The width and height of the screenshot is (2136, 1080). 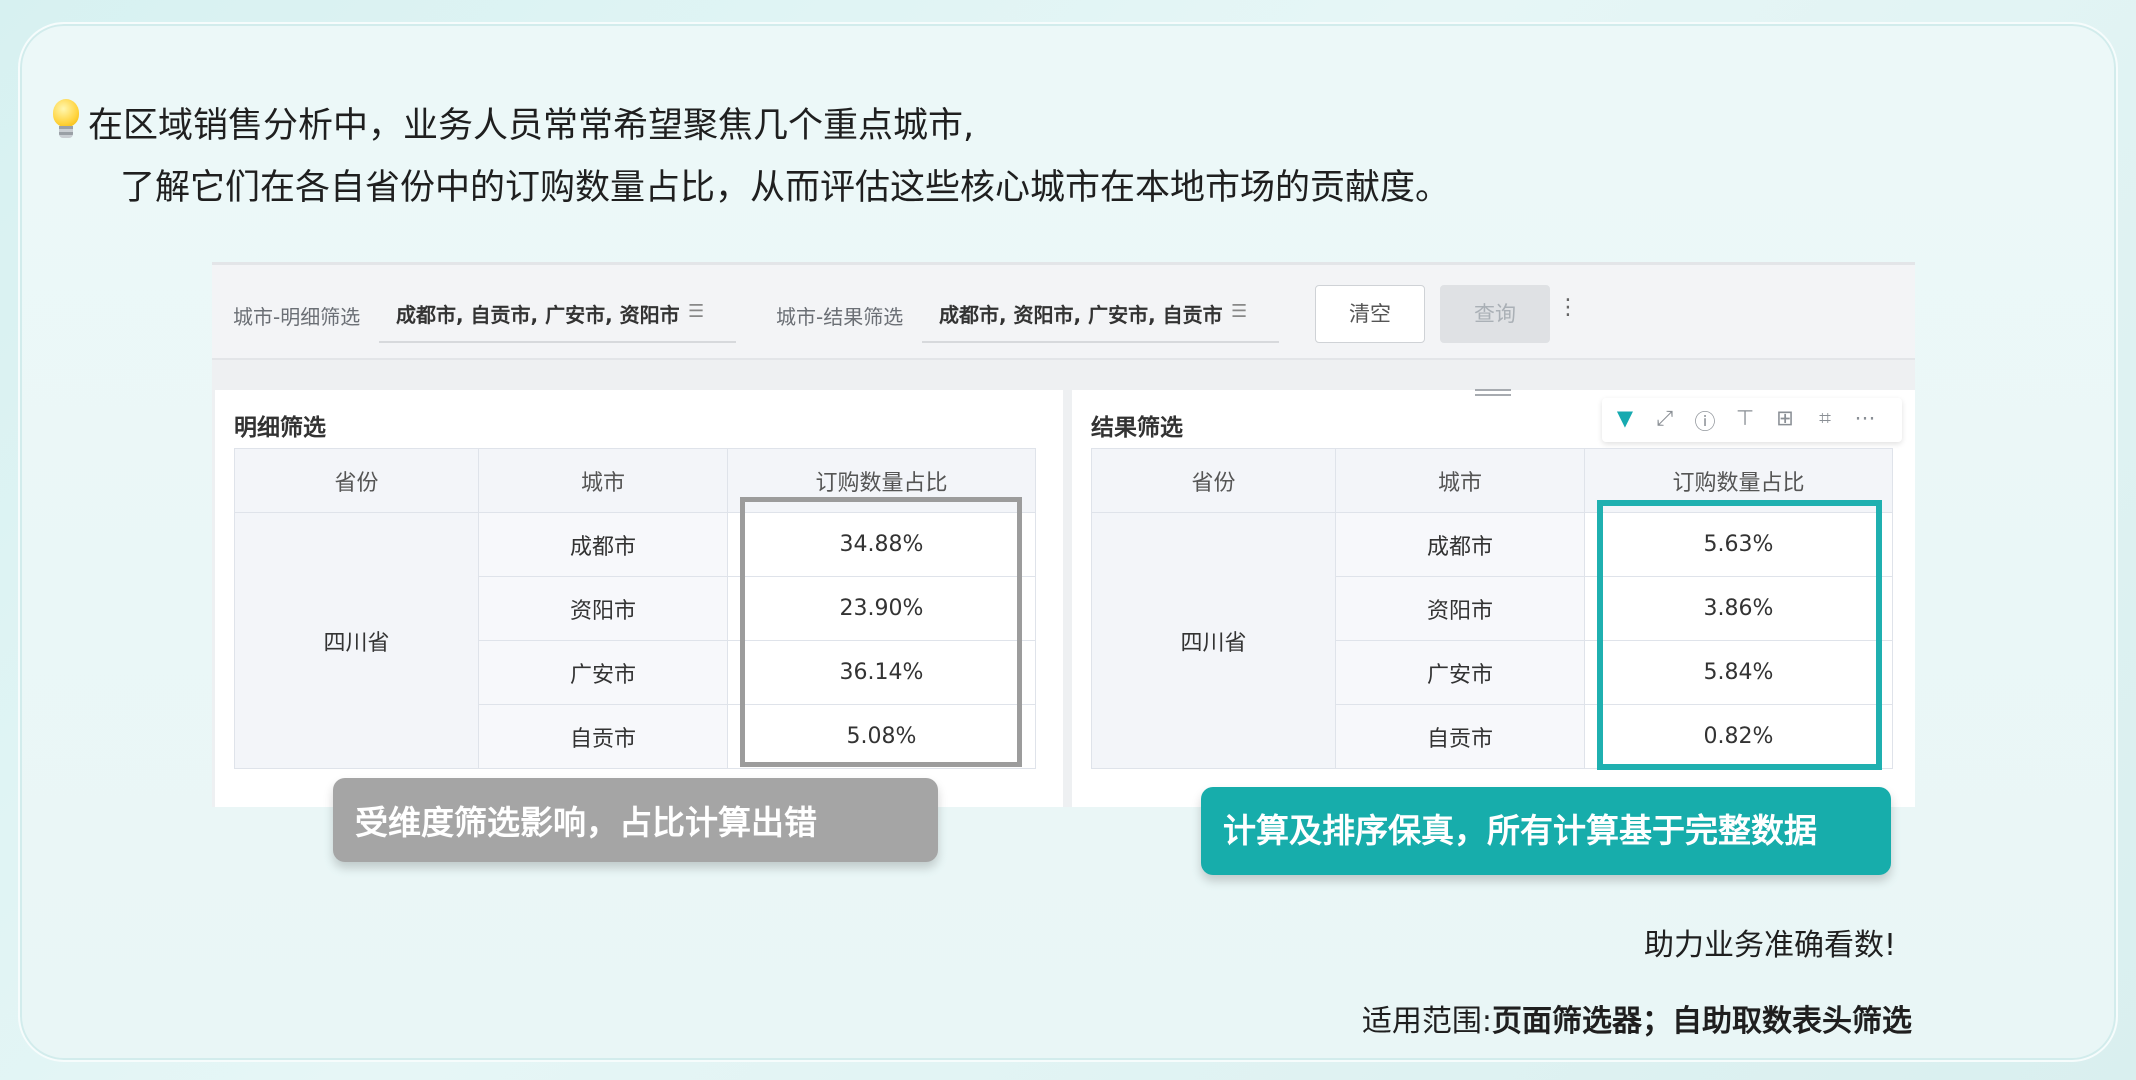 I want to click on panel-title: 结果筛选, so click(x=1137, y=428).